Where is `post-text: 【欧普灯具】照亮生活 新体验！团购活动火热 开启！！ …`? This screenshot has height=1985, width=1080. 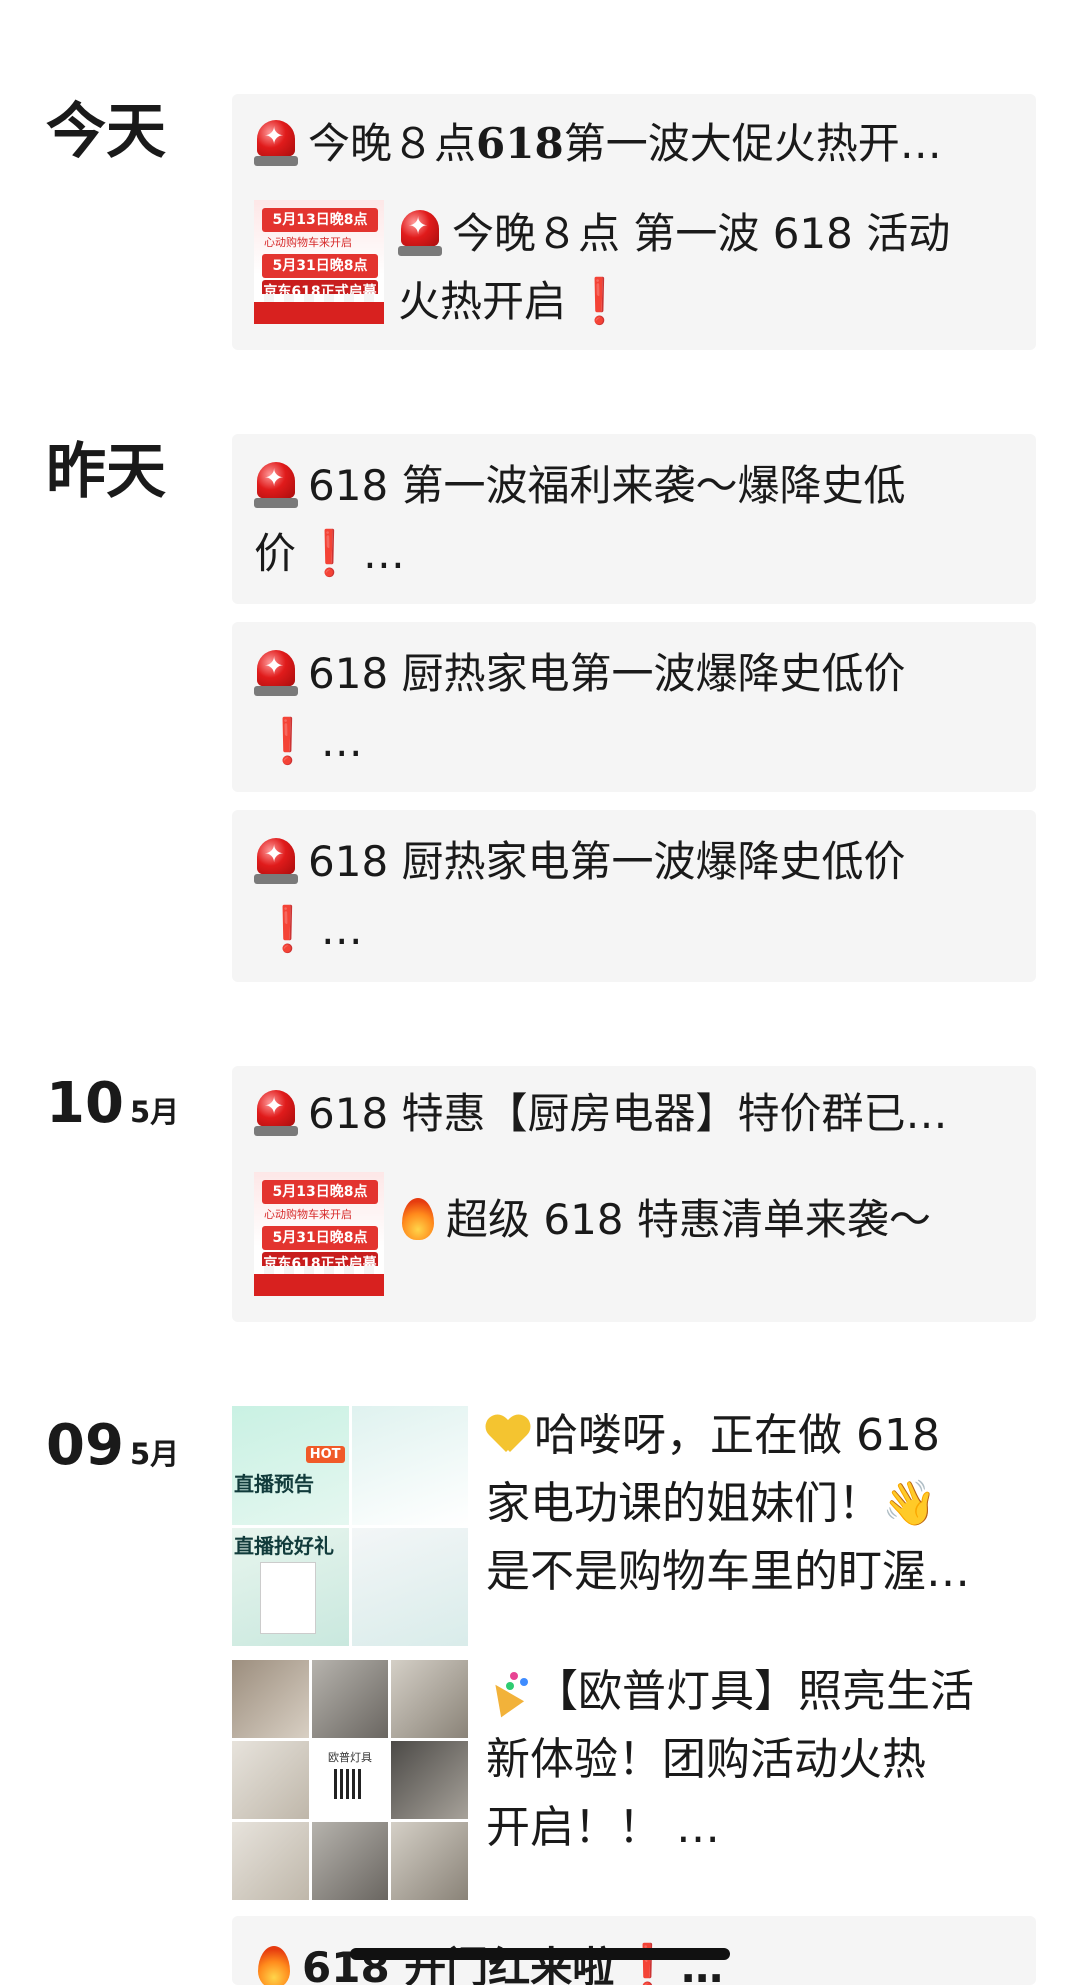
post-text: 【欧普灯具】照亮生活 新体验！团购活动火热 开启！！ … is located at coordinates (768, 1760).